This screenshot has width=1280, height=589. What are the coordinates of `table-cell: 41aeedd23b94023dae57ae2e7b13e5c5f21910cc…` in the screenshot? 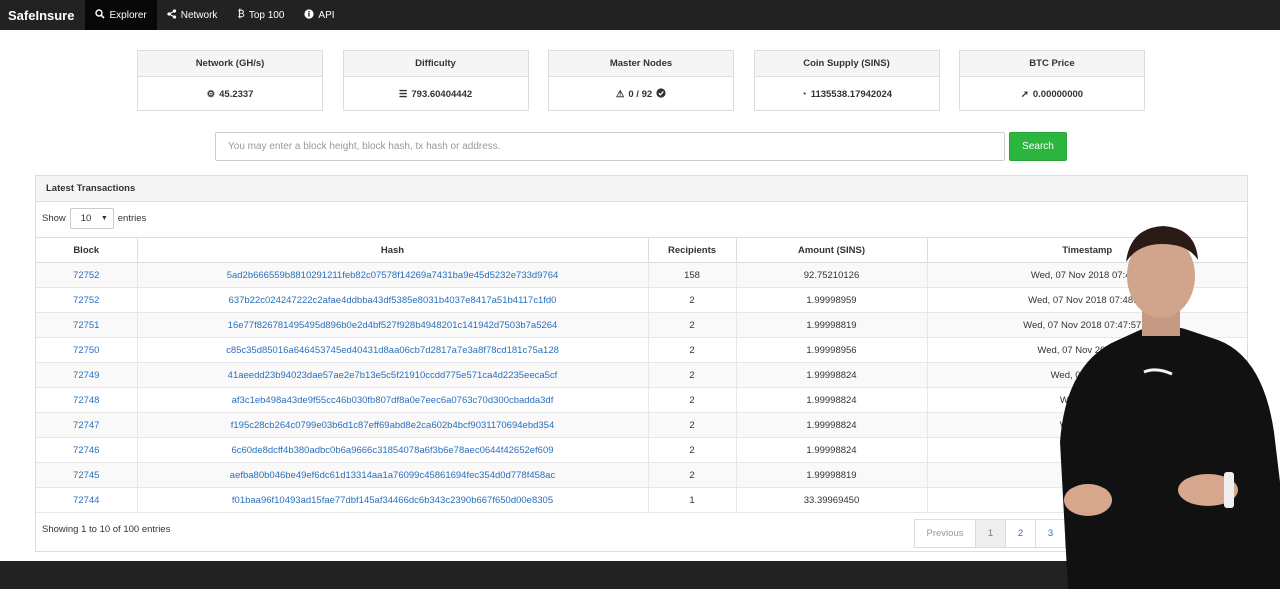 It's located at (393, 375).